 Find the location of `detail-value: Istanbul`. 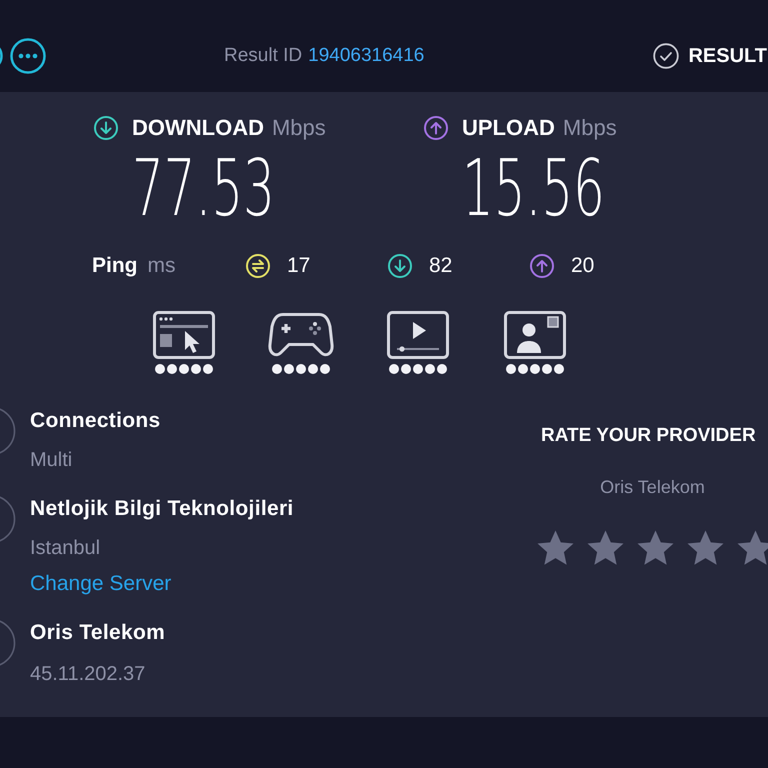

detail-value: Istanbul is located at coordinates (66, 548).